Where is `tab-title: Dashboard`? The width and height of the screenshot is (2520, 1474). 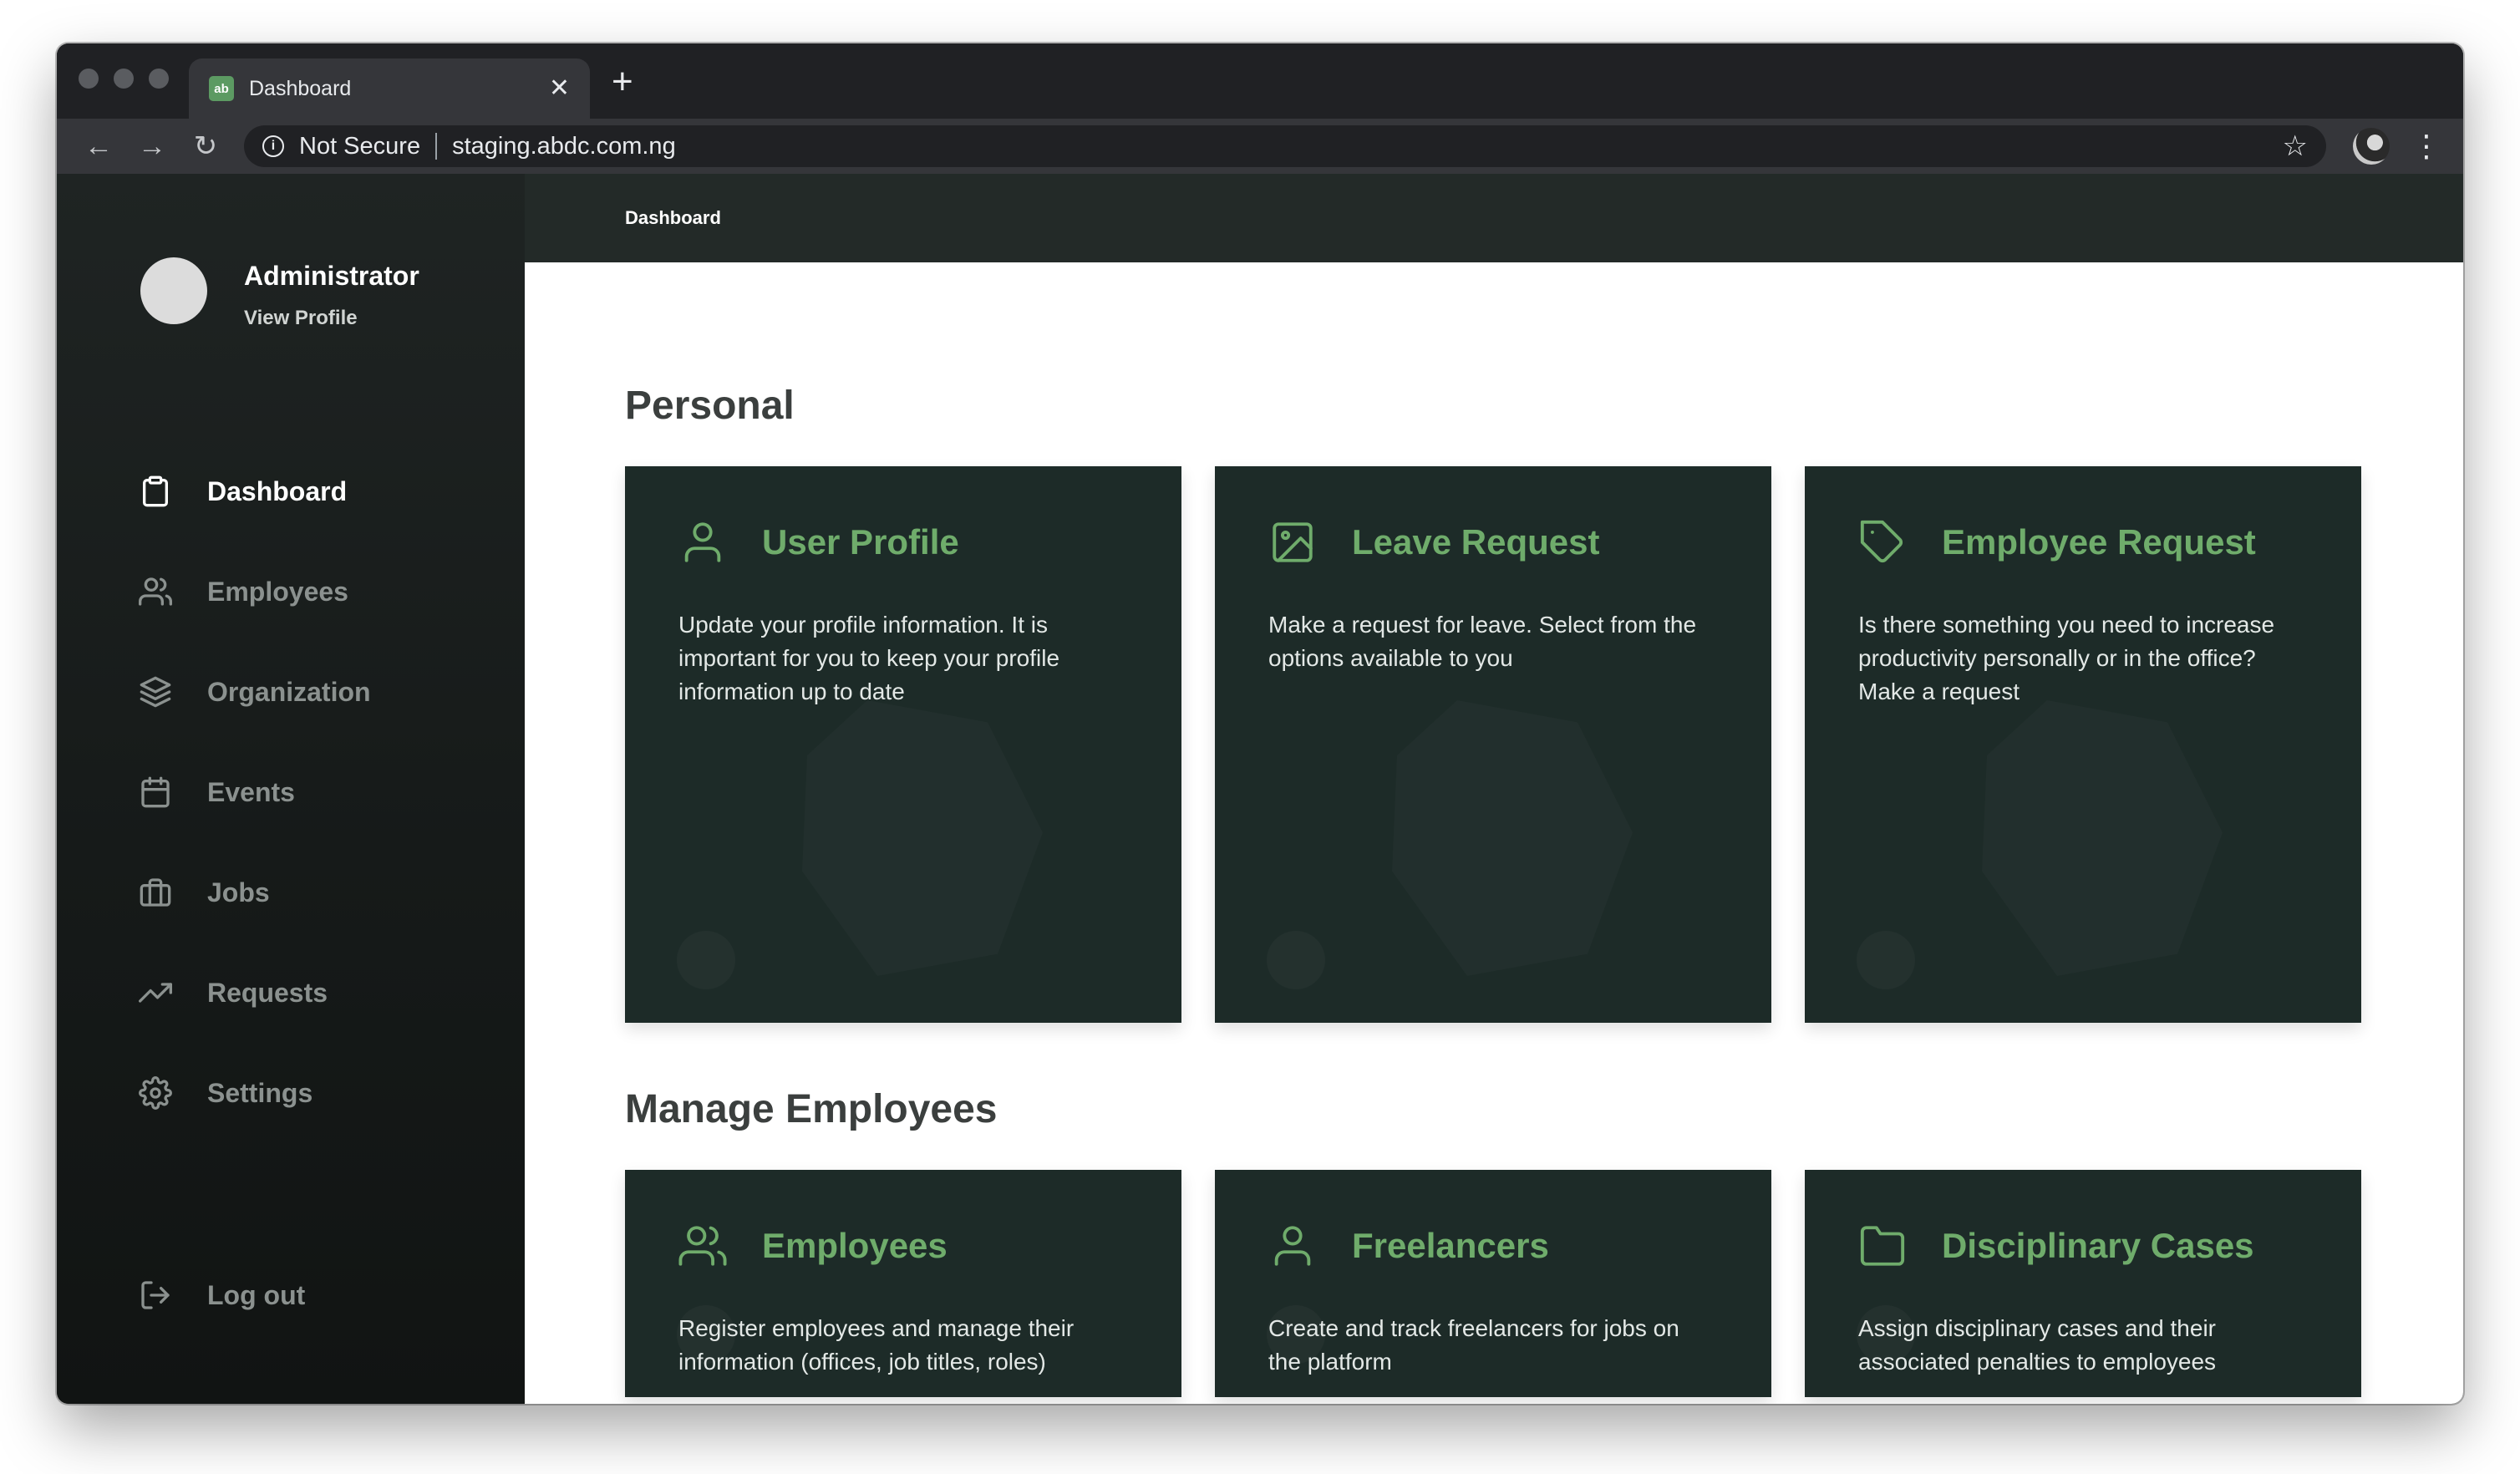 tab-title: Dashboard is located at coordinates (300, 88).